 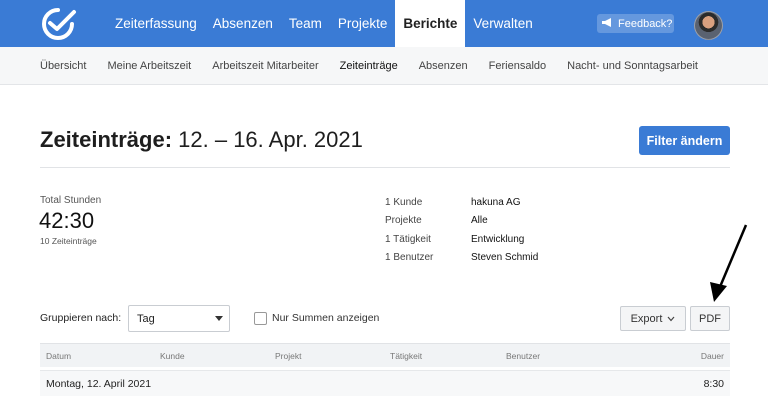 I want to click on feedback-button: Feedback?, so click(x=635, y=23).